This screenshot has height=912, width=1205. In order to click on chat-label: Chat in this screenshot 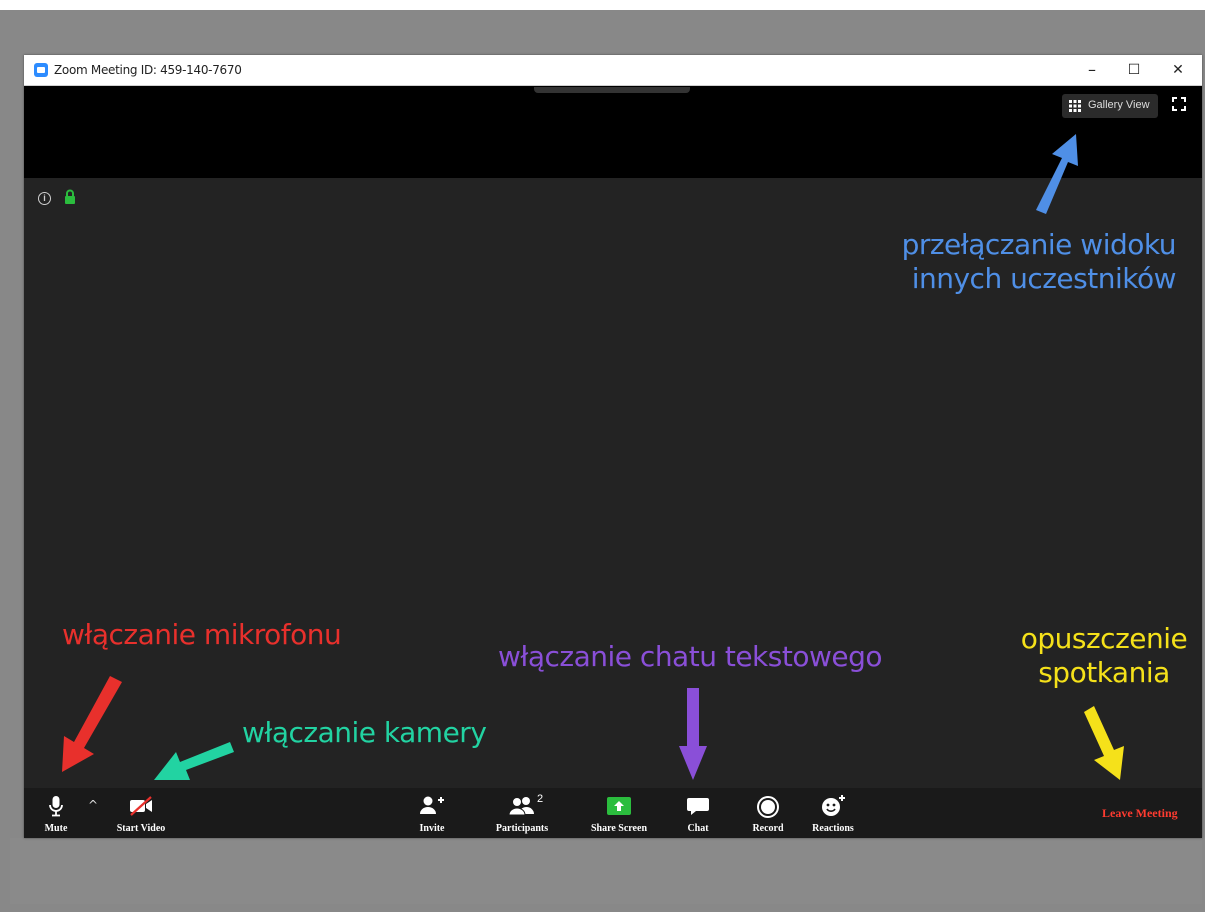, I will do `click(698, 828)`.